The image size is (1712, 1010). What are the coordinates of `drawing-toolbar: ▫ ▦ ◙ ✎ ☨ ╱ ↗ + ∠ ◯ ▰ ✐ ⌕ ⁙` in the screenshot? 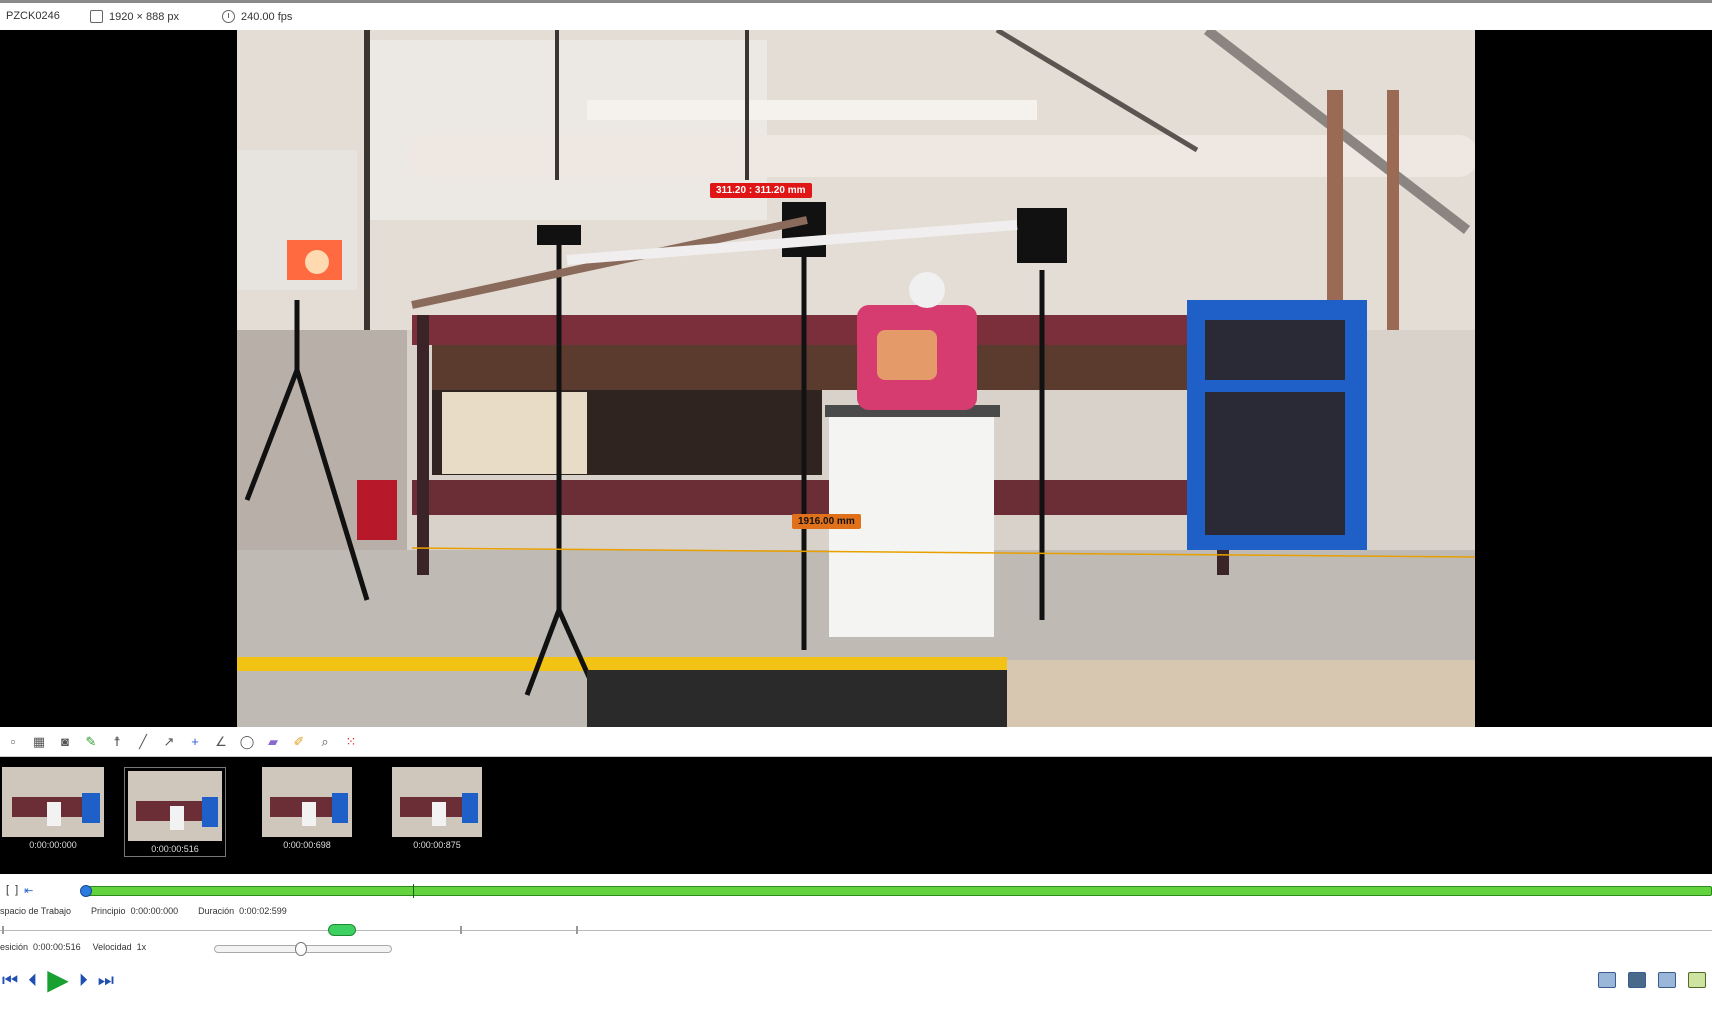 It's located at (856, 742).